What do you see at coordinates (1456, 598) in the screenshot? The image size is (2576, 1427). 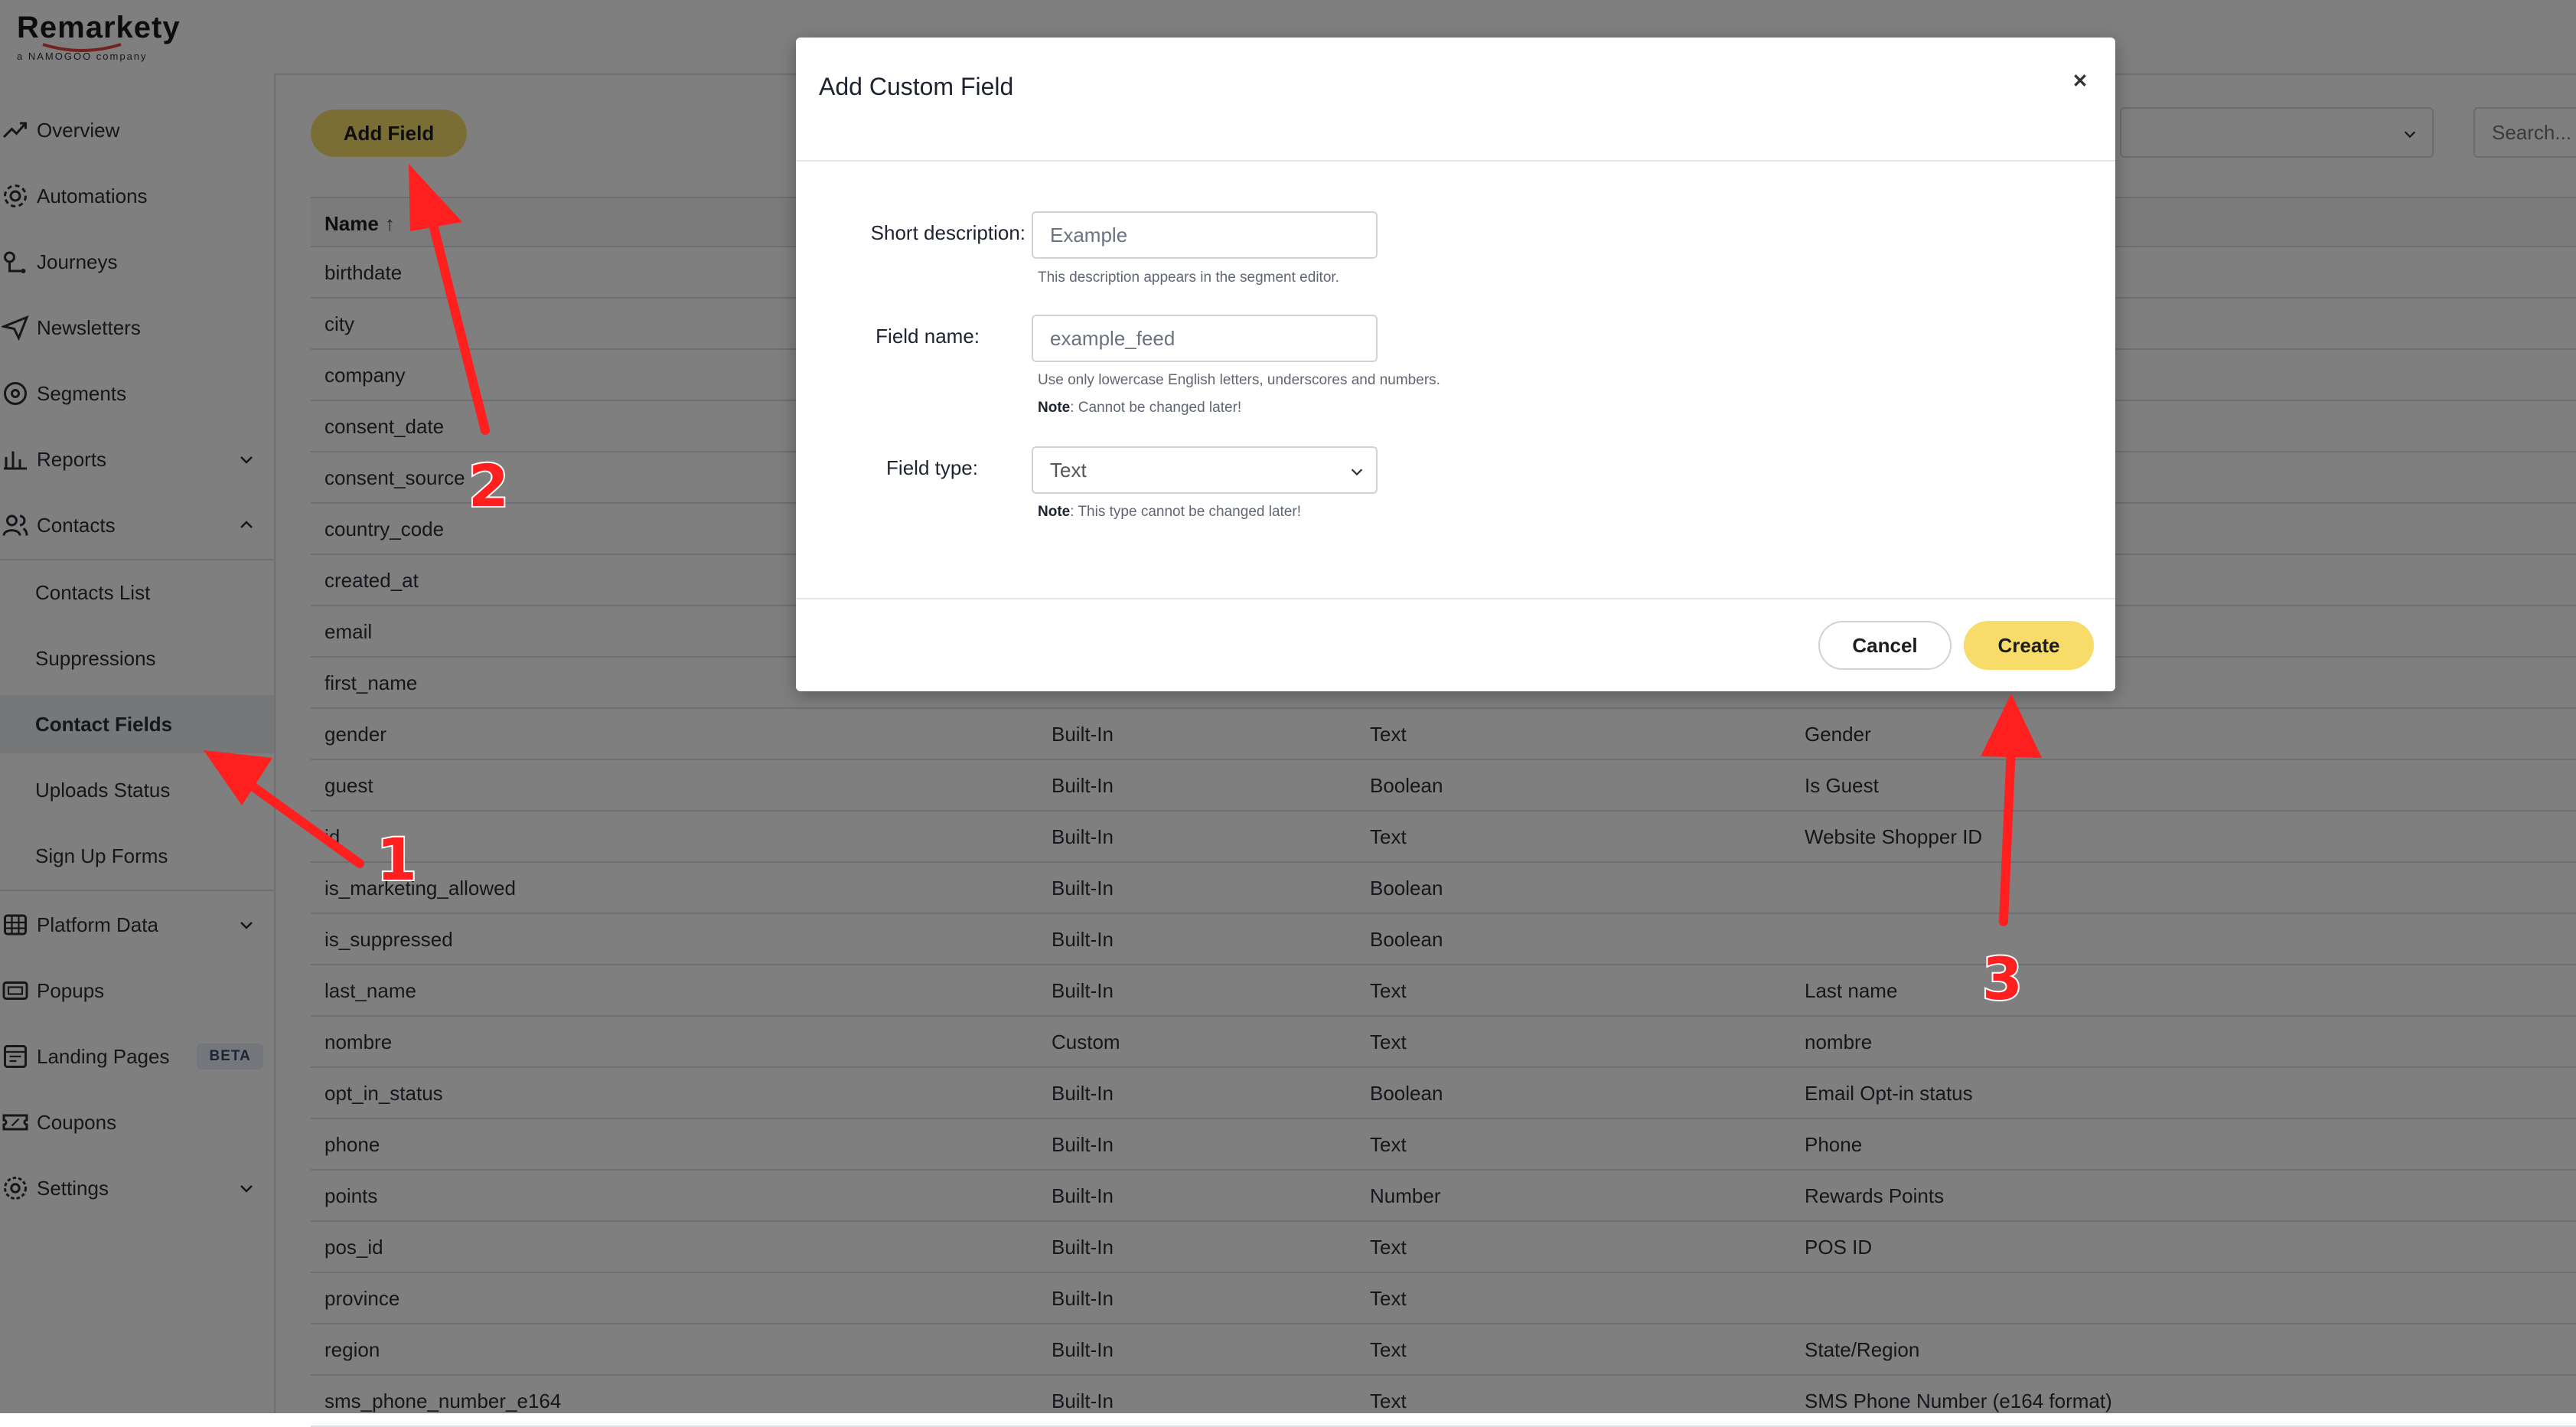 I see `modal-footer-divider` at bounding box center [1456, 598].